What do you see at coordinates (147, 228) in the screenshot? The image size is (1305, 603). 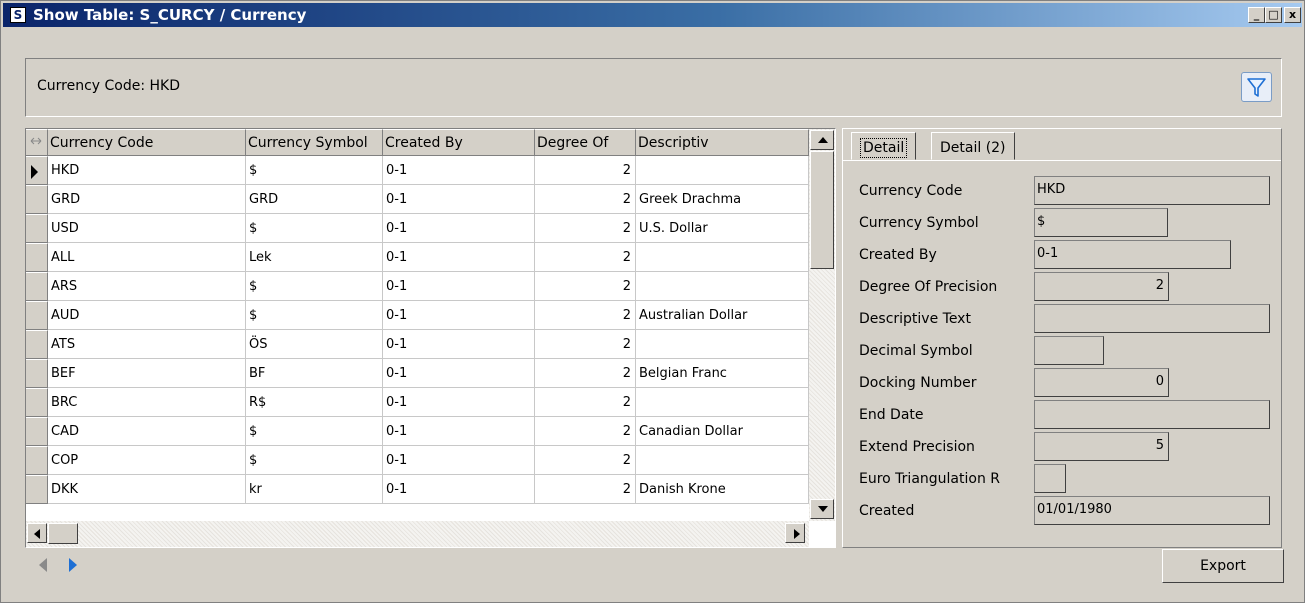 I see `cell-code: USD` at bounding box center [147, 228].